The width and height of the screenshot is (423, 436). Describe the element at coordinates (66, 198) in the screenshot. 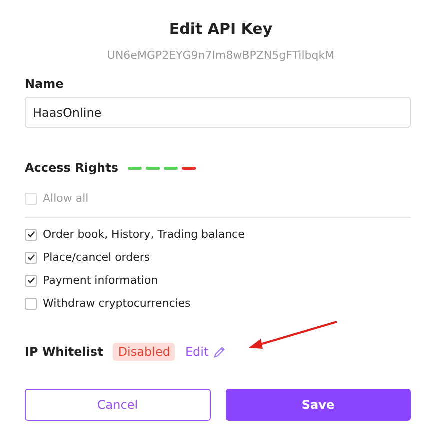

I see `checkbox-label: Allow all` at that location.